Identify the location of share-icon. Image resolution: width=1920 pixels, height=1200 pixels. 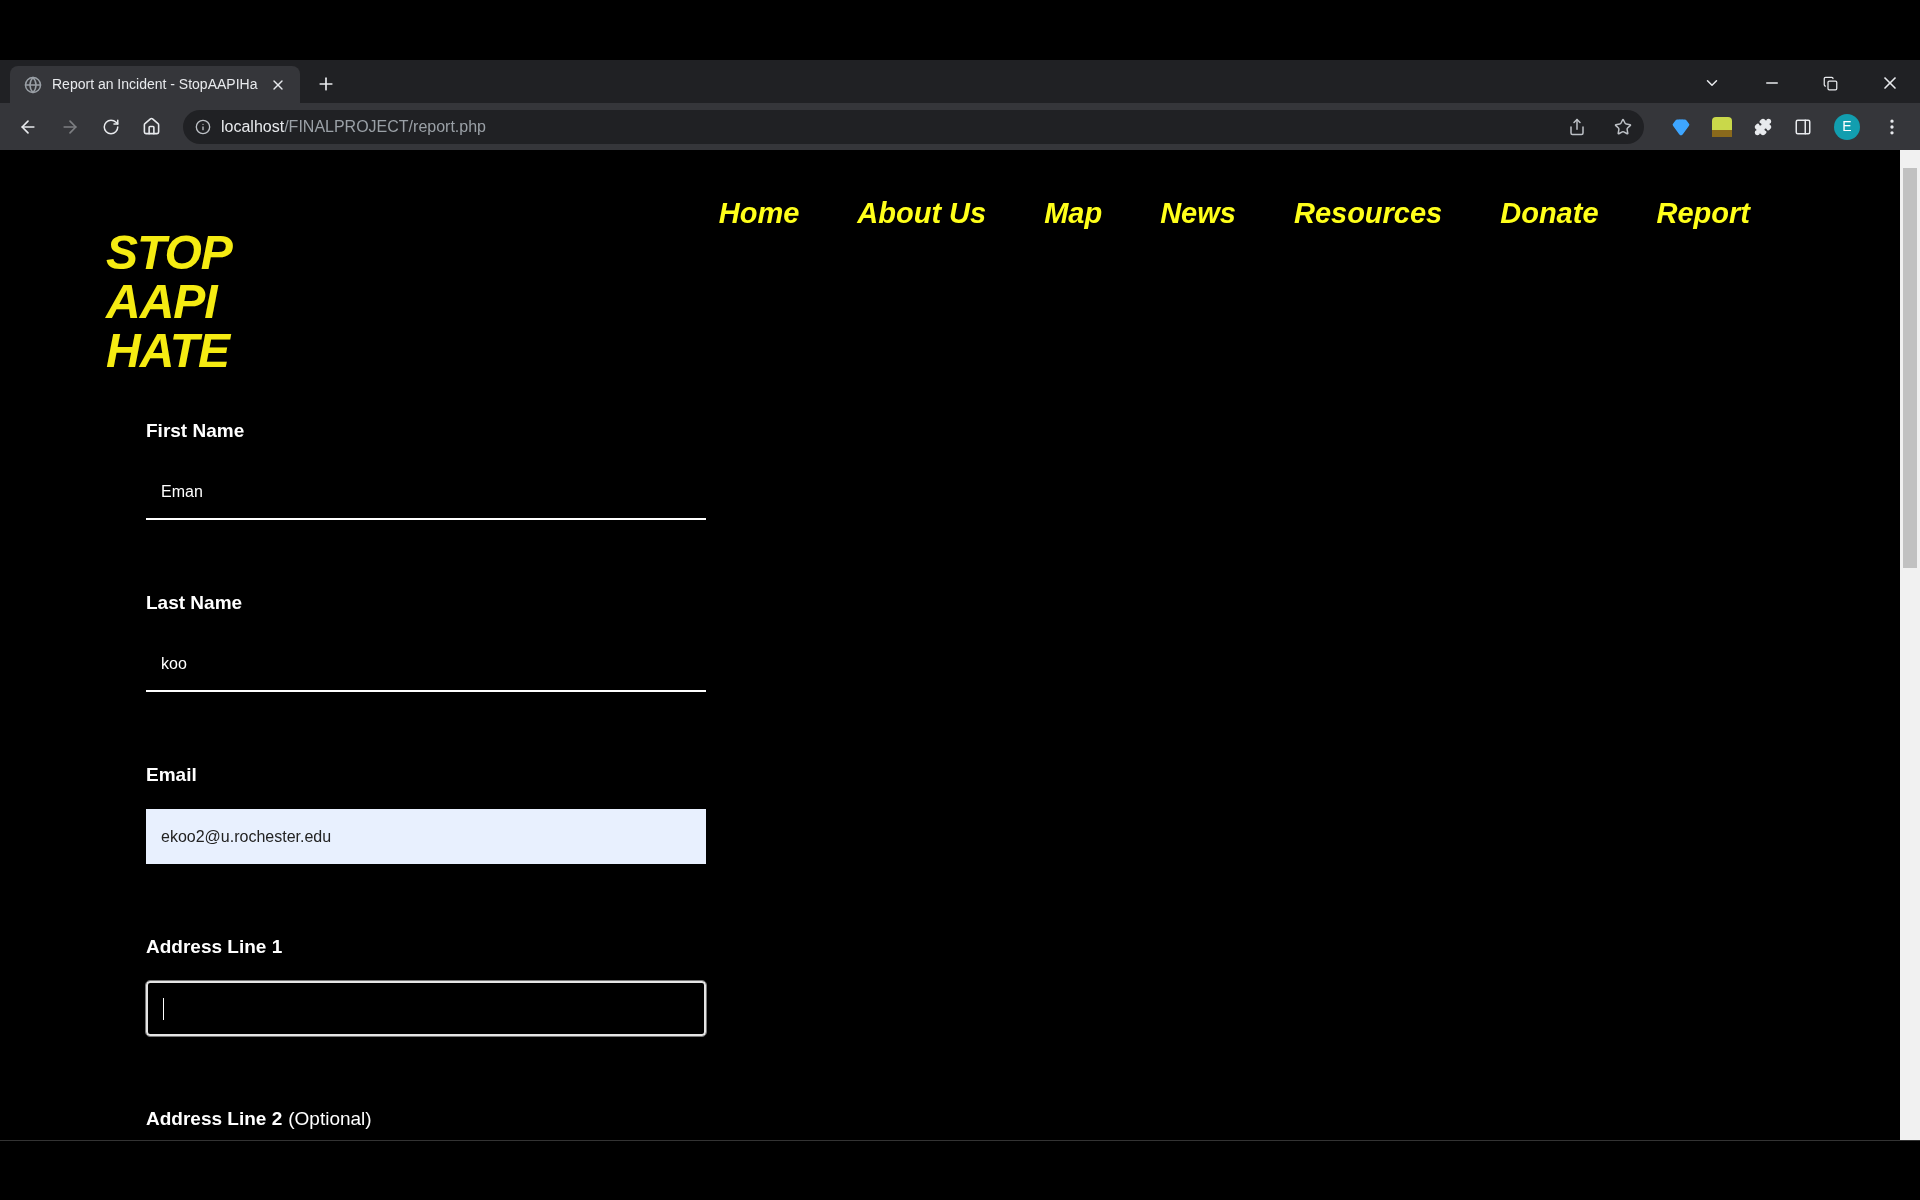
(1577, 126).